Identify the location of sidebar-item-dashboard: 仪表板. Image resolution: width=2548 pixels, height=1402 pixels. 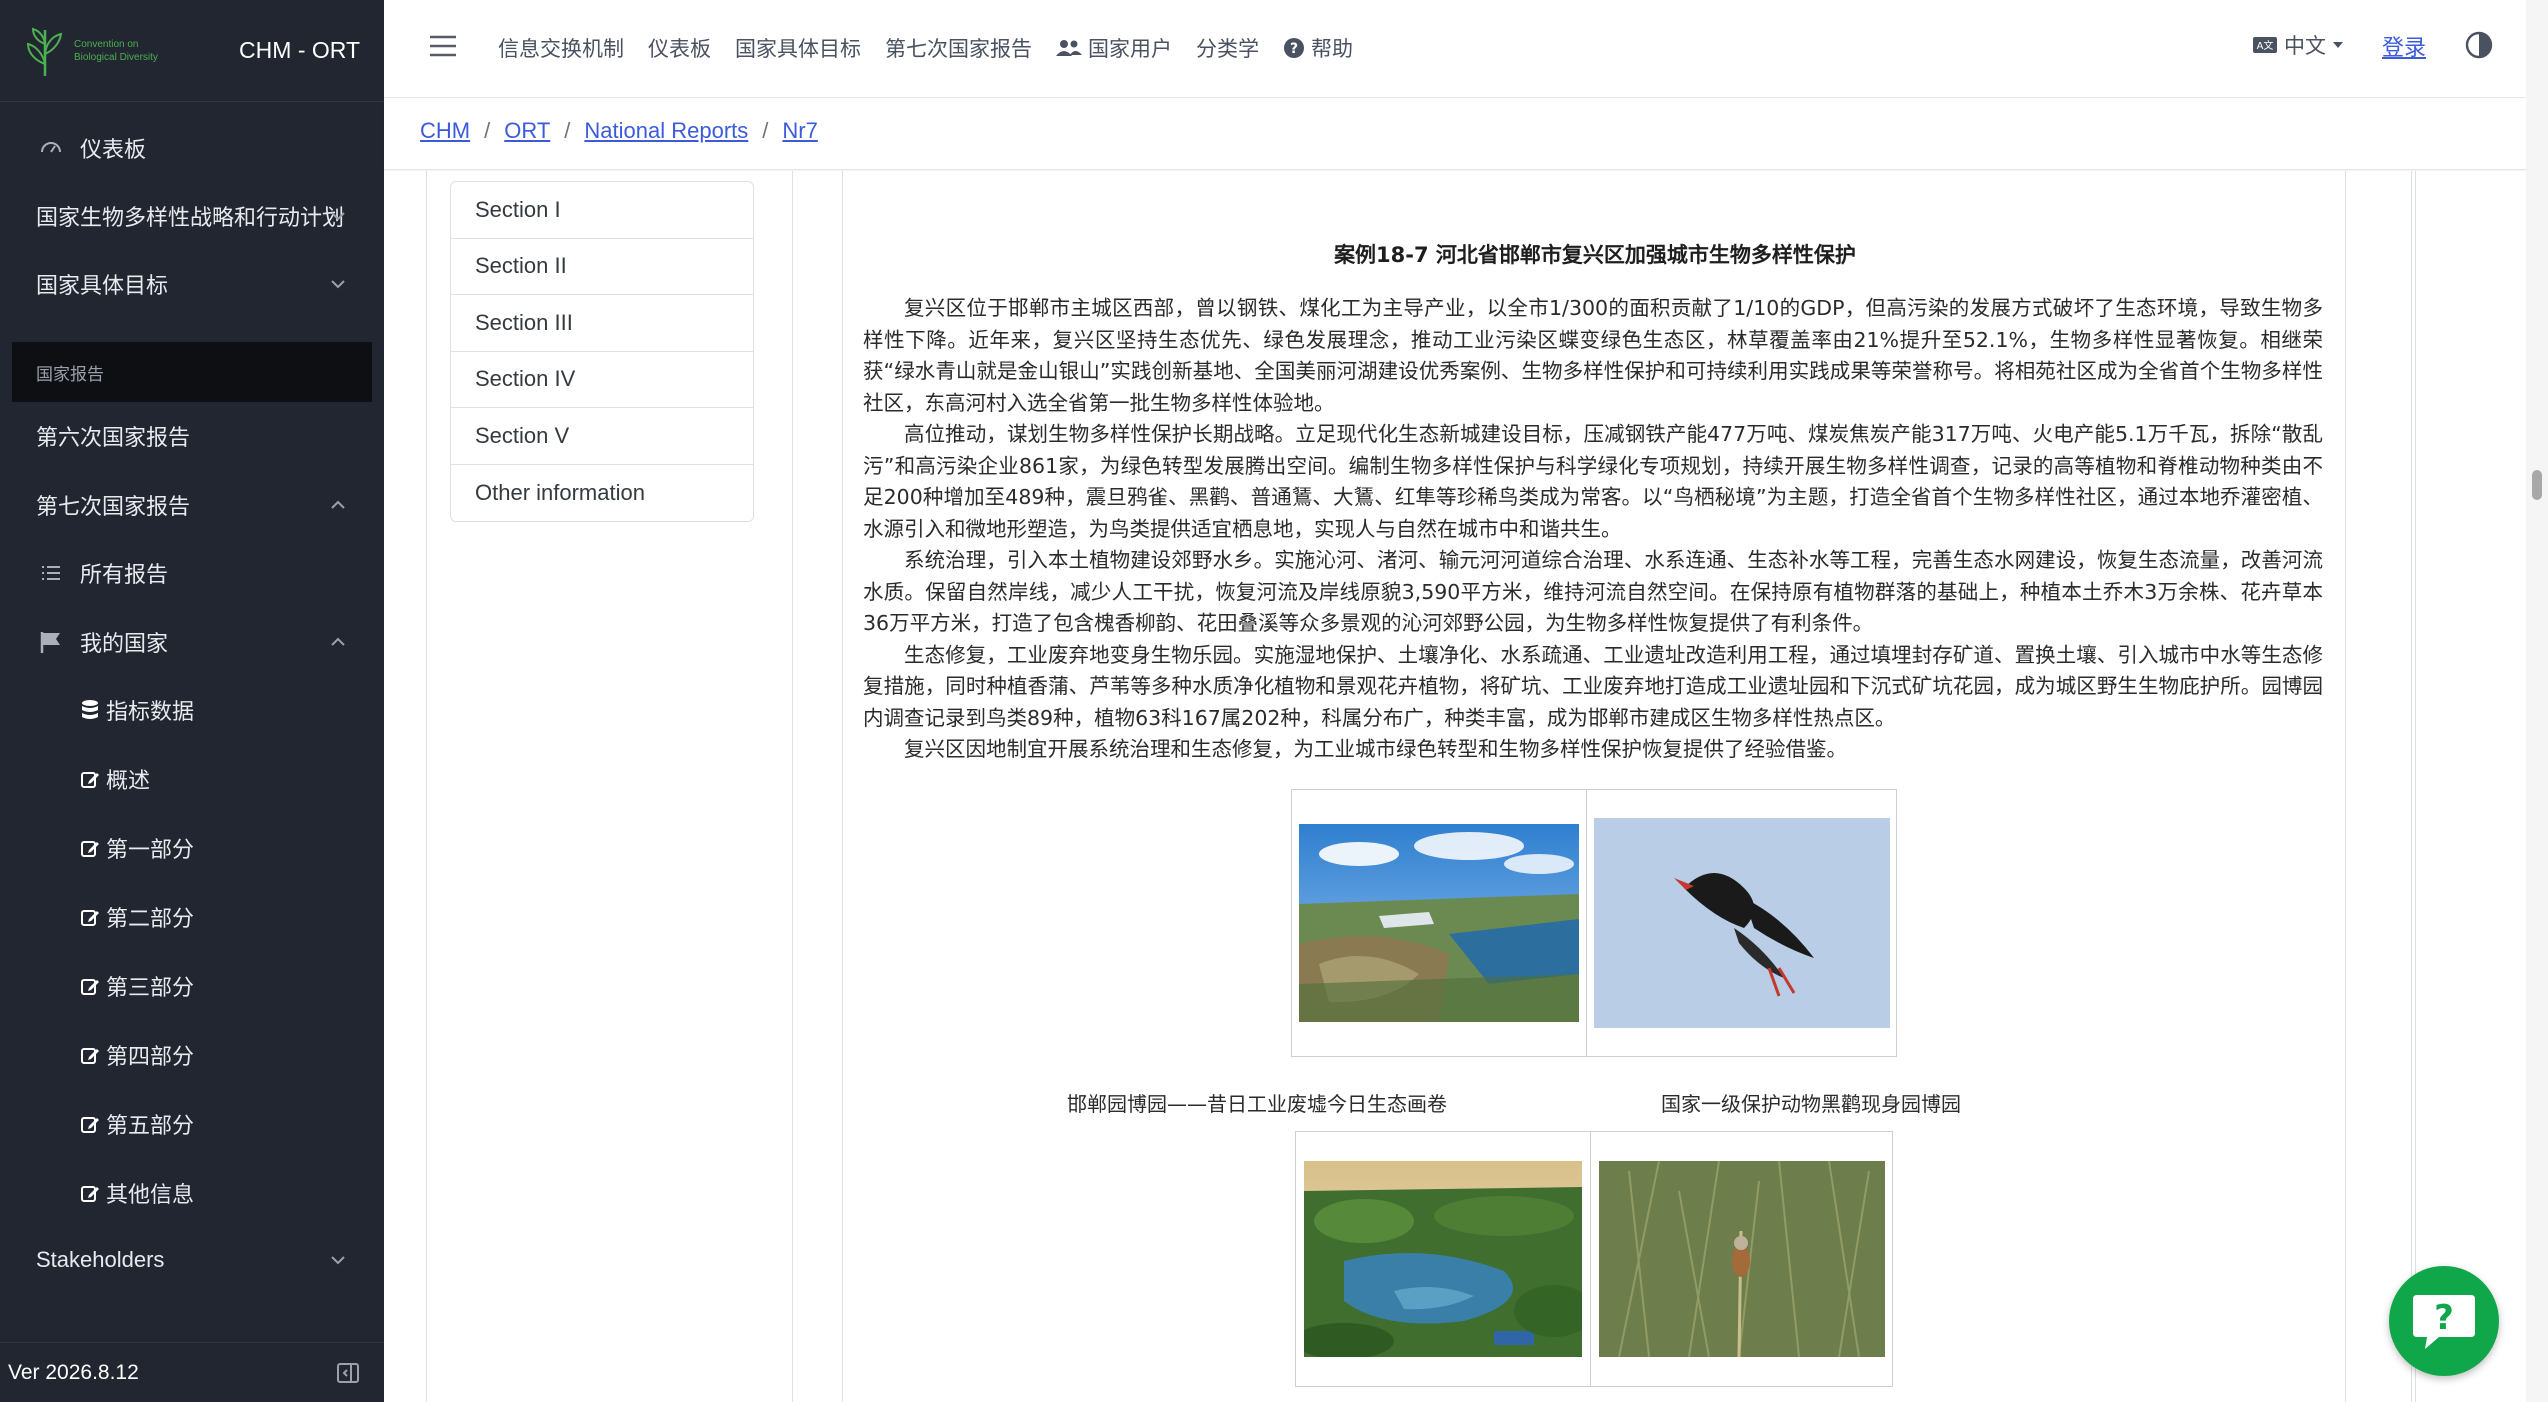
(192, 148).